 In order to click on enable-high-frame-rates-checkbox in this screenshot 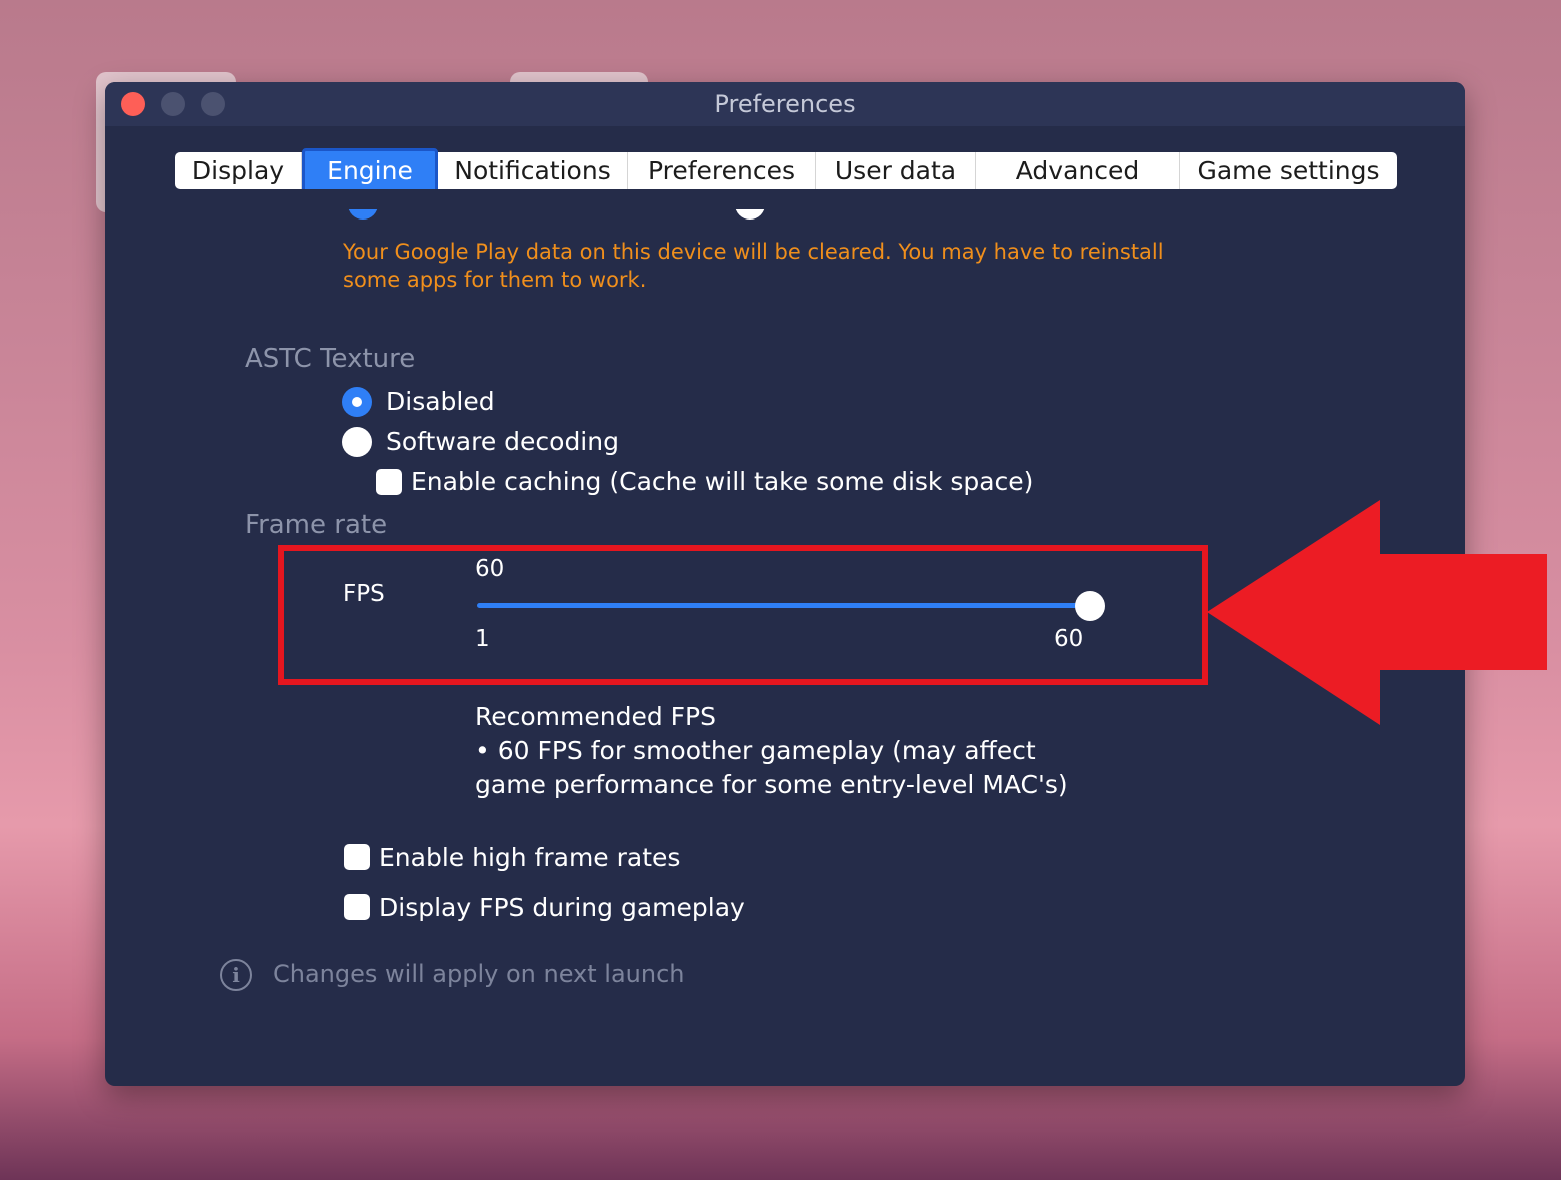, I will do `click(357, 857)`.